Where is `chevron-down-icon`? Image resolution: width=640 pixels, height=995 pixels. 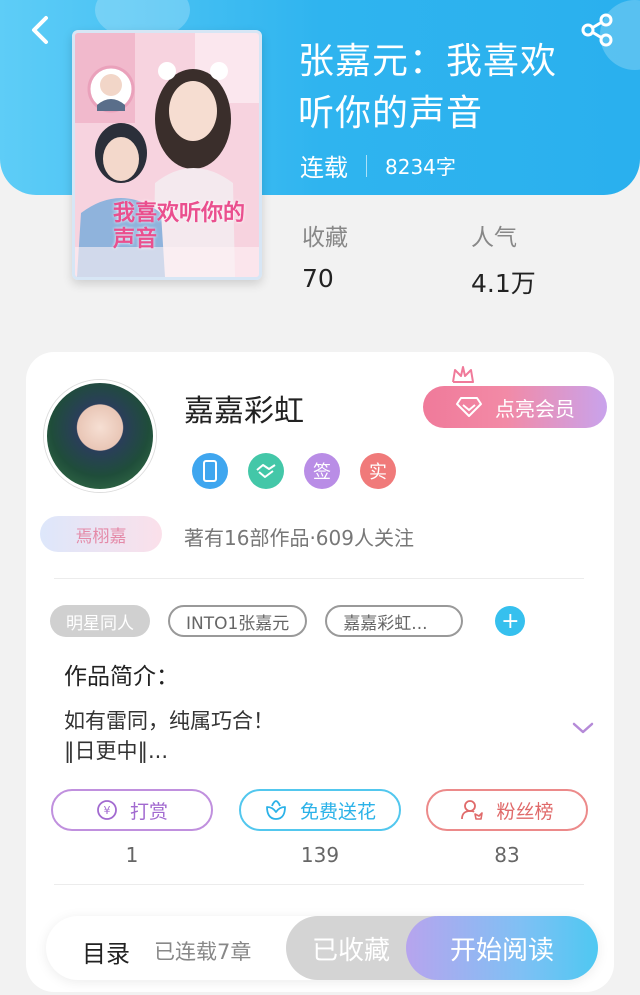
chevron-down-icon is located at coordinates (583, 728).